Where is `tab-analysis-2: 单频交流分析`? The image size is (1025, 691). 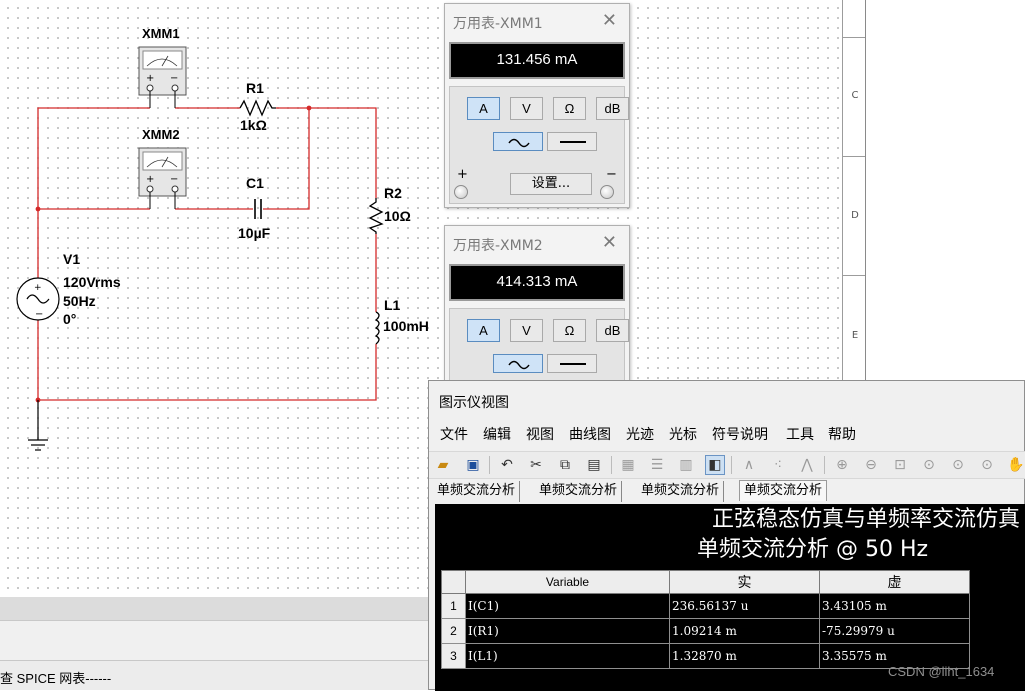 tab-analysis-2: 单频交流分析 is located at coordinates (579, 491).